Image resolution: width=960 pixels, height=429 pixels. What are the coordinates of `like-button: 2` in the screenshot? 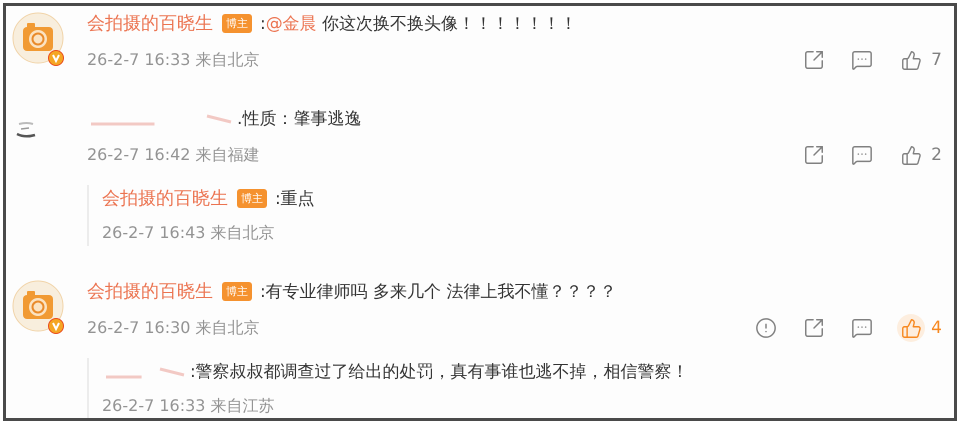 It's located at (919, 155).